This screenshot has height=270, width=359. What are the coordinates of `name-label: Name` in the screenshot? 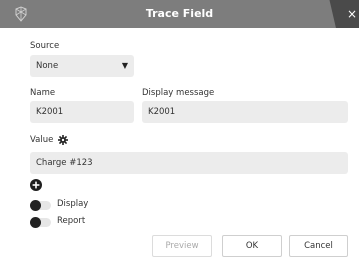 It's located at (43, 93).